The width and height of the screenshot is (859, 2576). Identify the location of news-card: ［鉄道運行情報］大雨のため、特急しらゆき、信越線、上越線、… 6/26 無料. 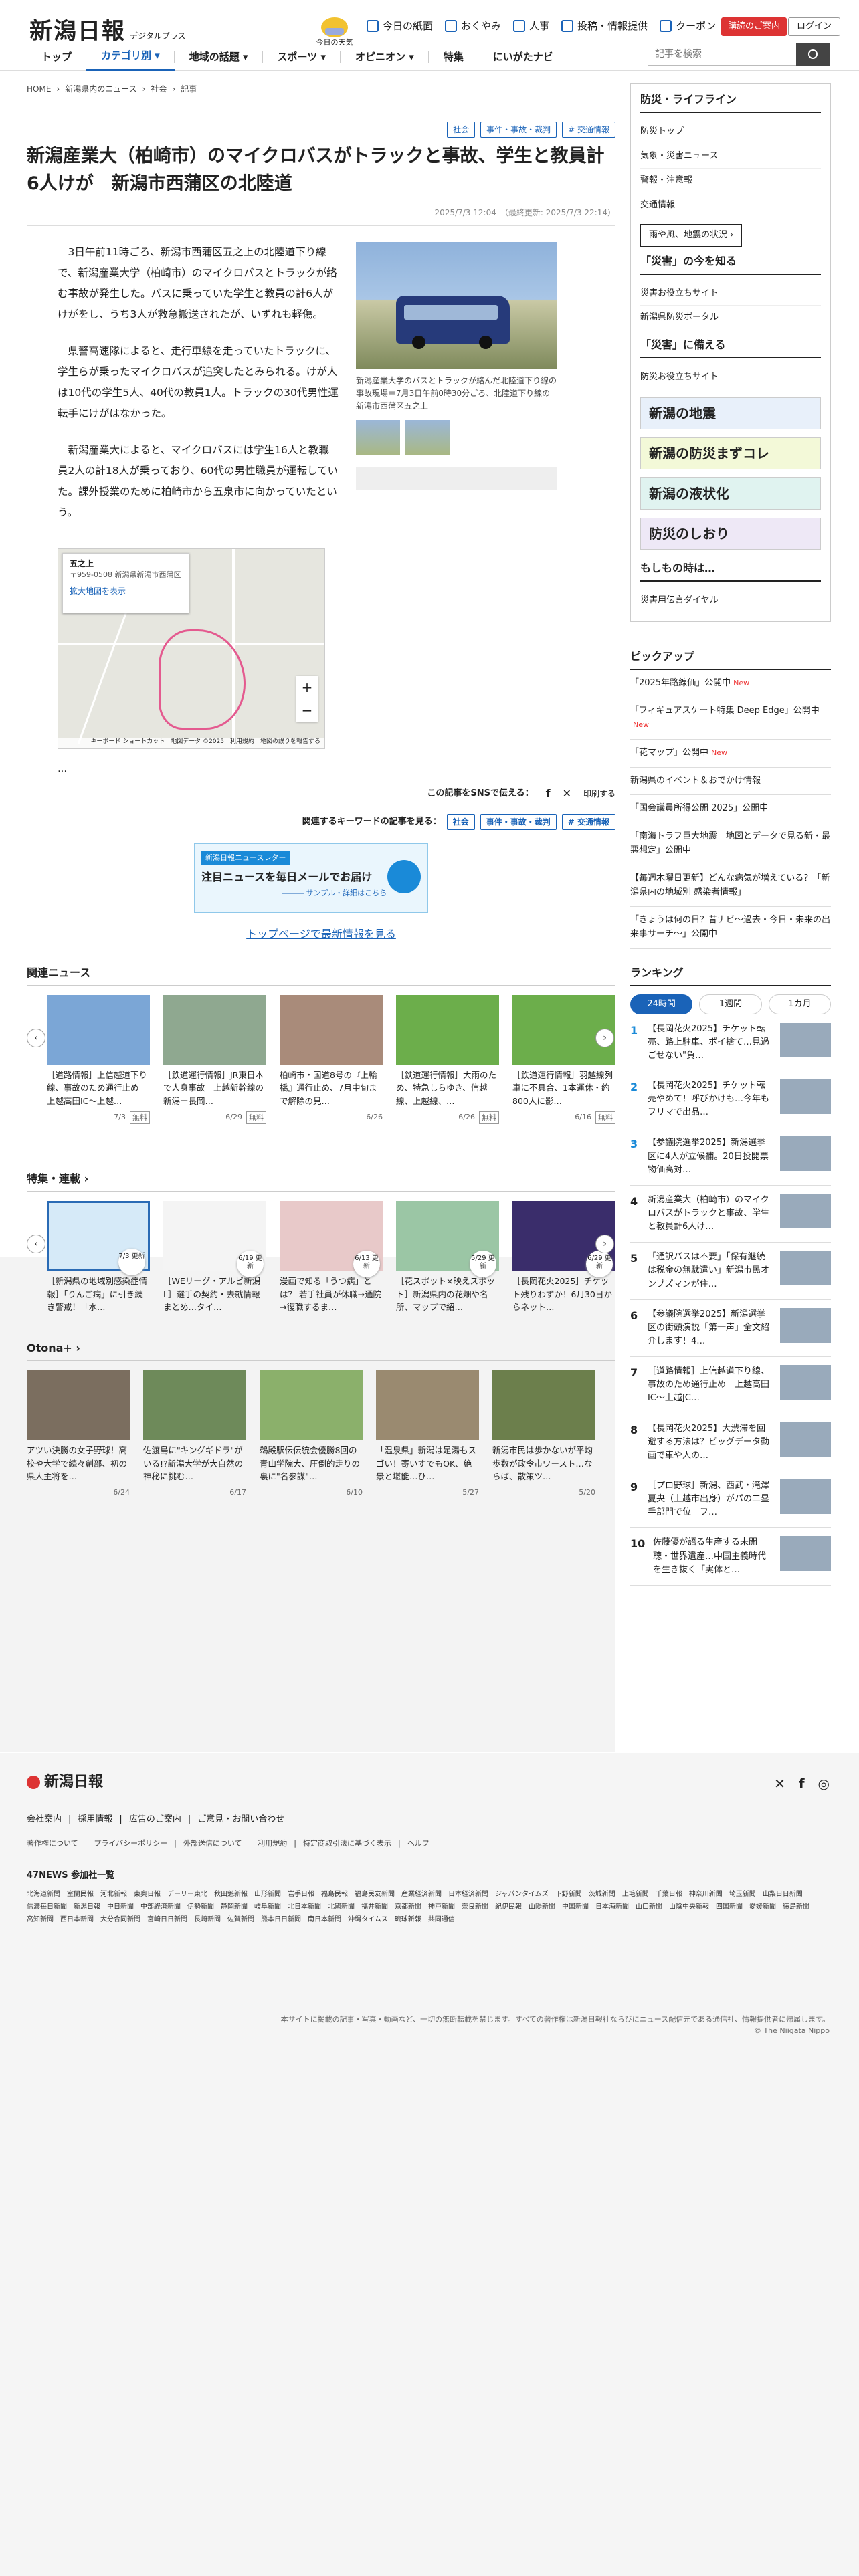
(448, 1060).